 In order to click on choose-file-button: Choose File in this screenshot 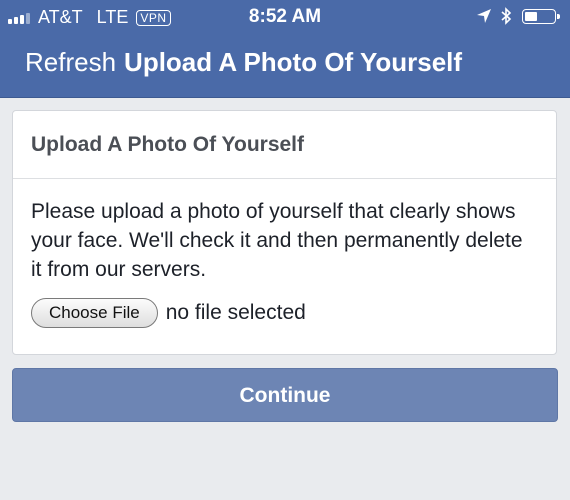, I will do `click(94, 313)`.